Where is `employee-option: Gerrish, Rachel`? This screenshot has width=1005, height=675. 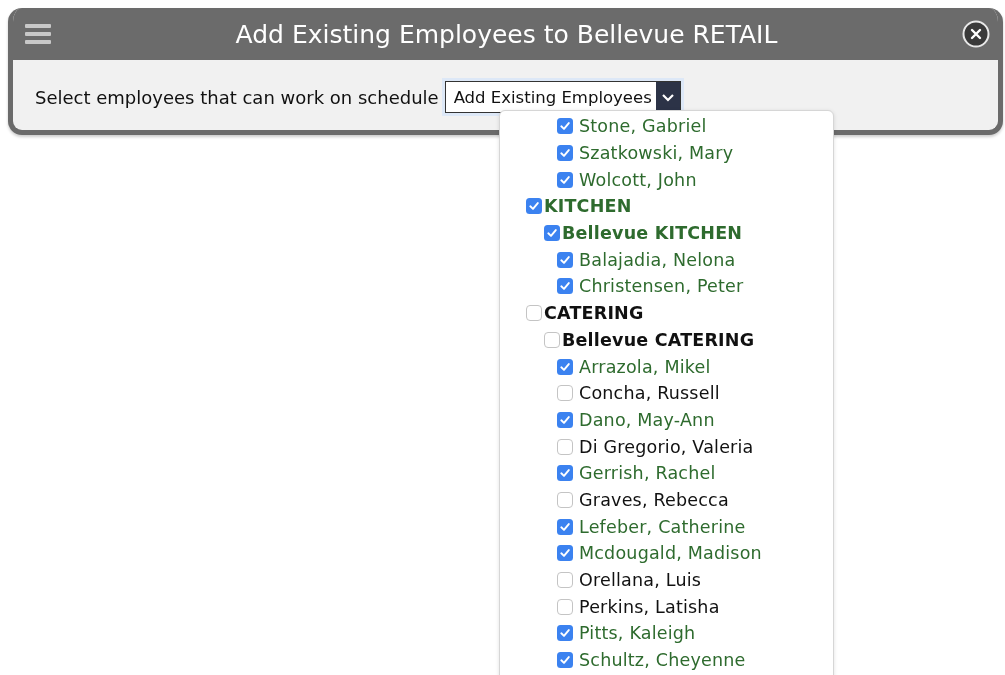
employee-option: Gerrish, Rachel is located at coordinates (636, 473).